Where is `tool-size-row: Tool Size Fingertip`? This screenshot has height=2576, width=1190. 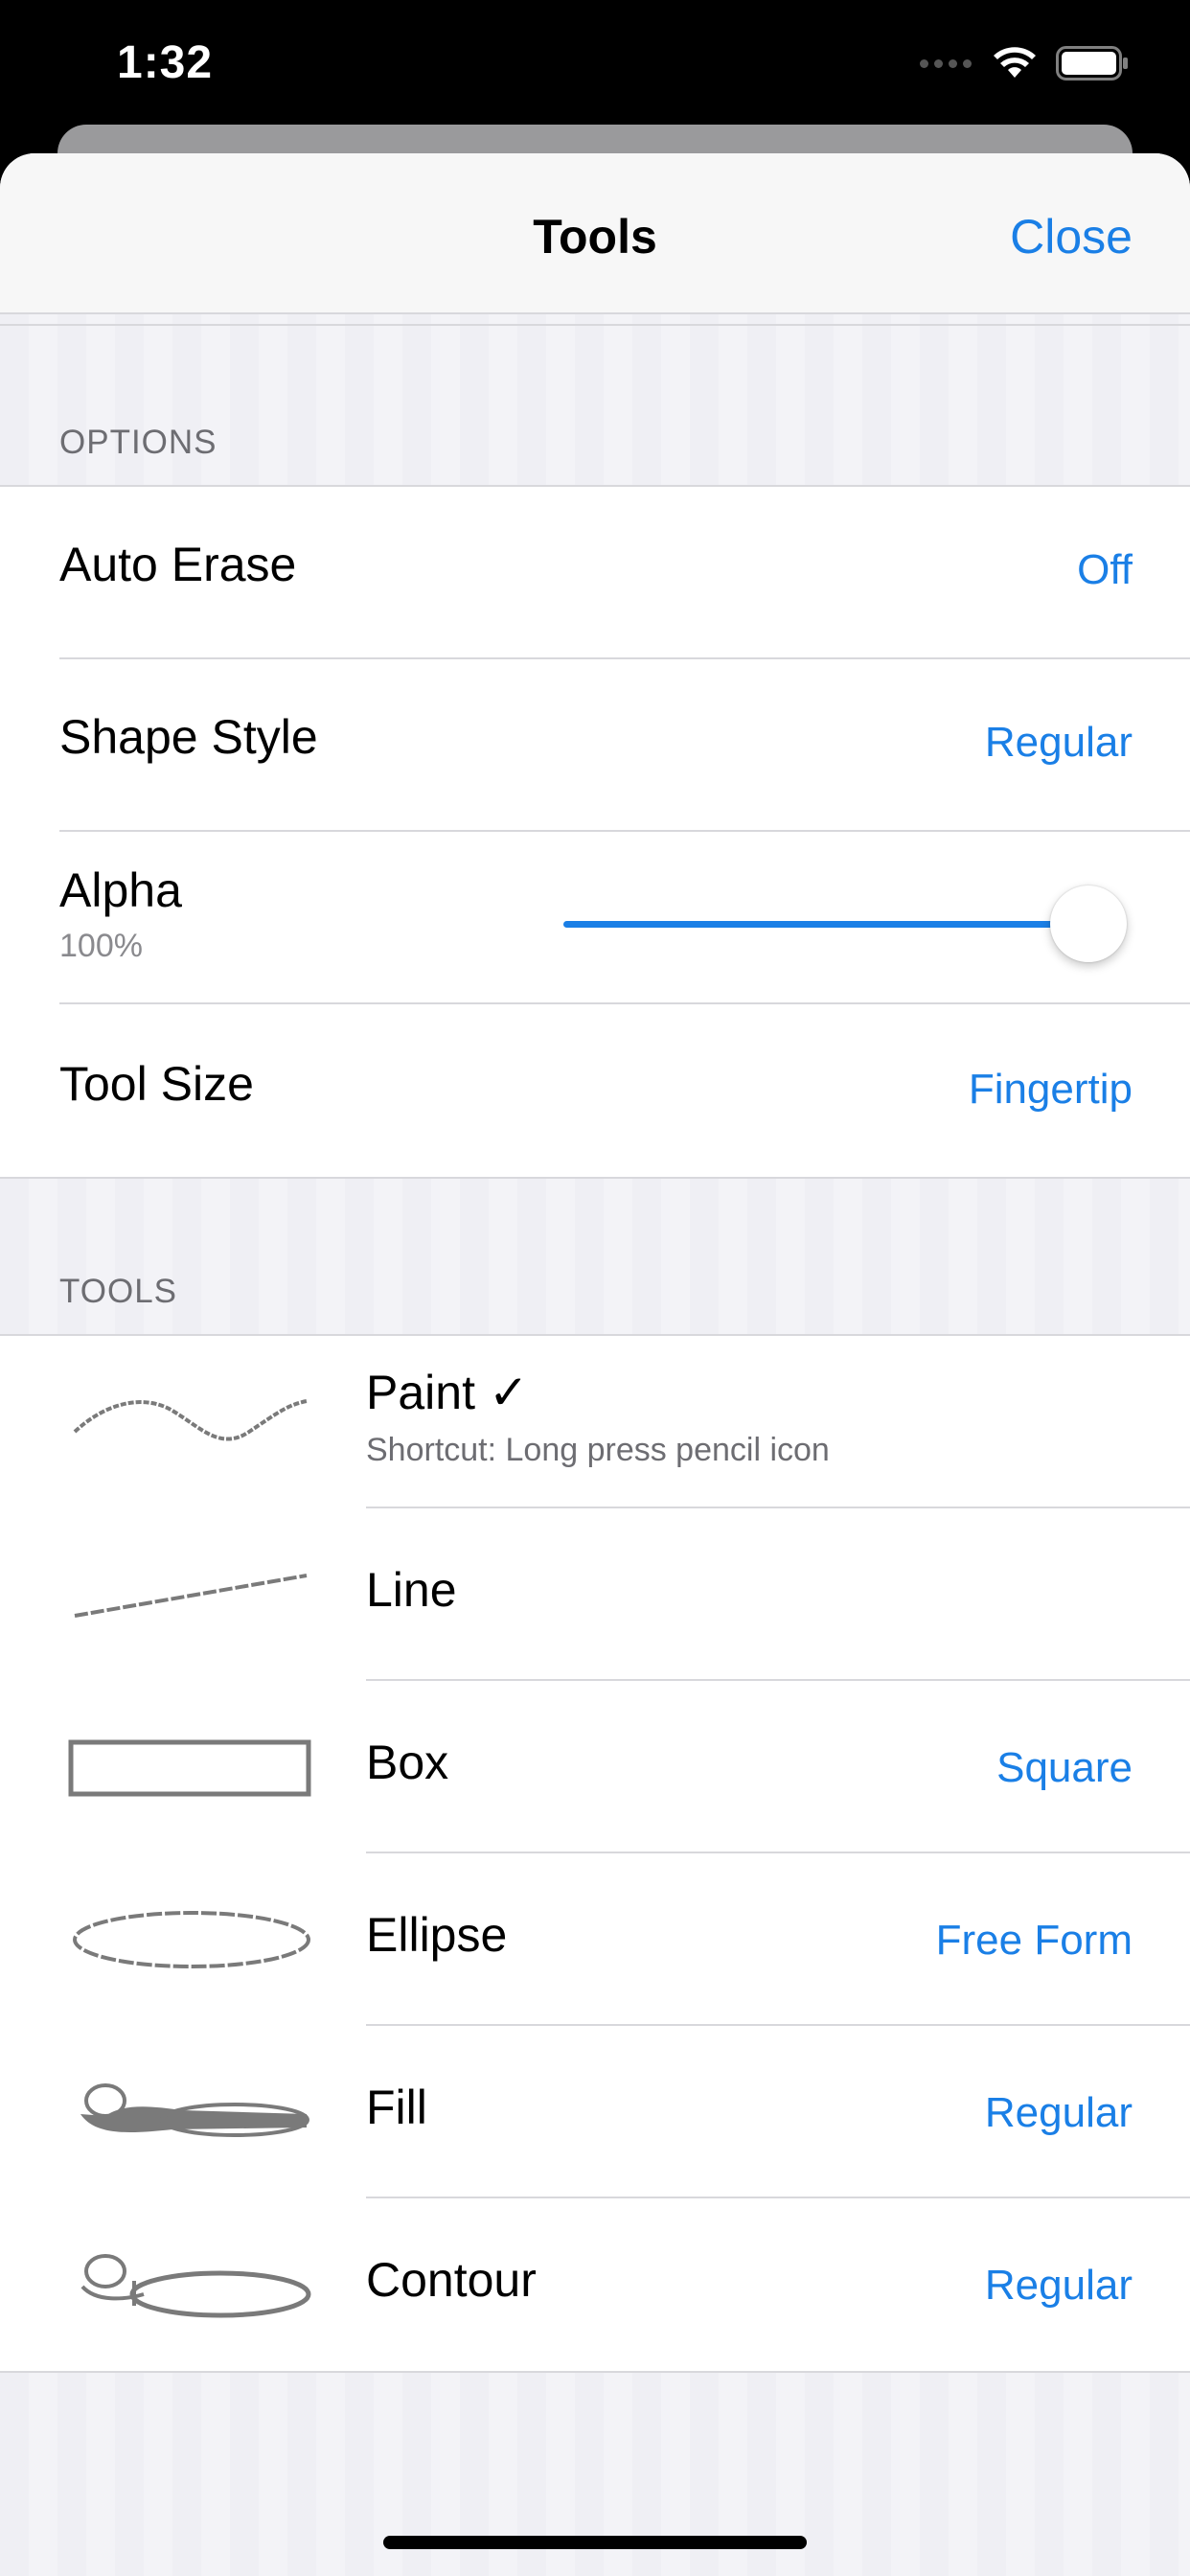 tool-size-row: Tool Size Fingertip is located at coordinates (595, 1090).